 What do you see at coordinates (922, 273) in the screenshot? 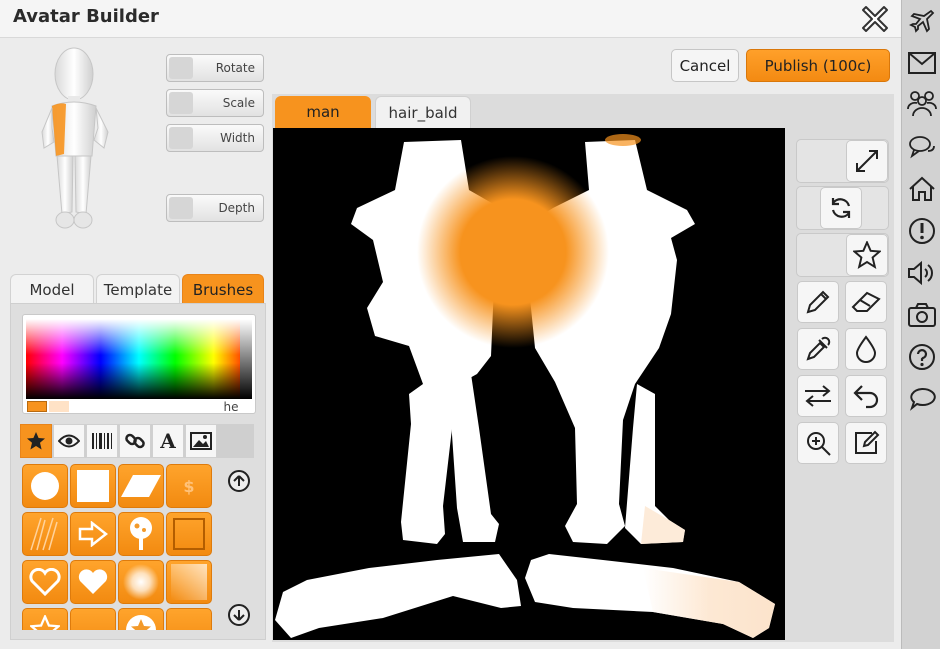
I see `sound-icon` at bounding box center [922, 273].